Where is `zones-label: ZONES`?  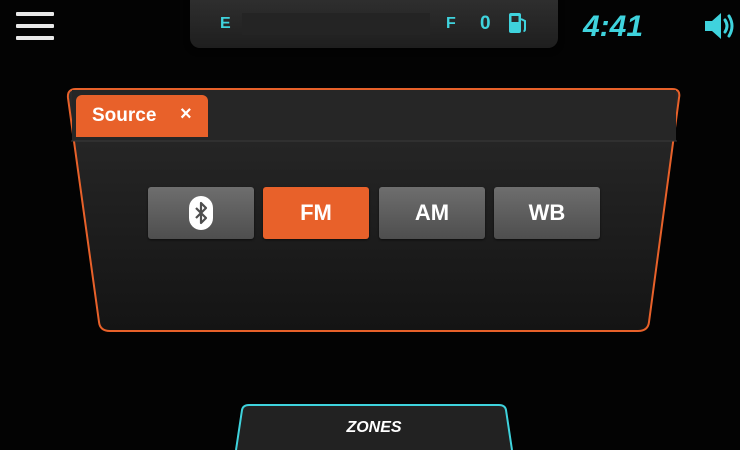
zones-label: ZONES is located at coordinates (374, 427).